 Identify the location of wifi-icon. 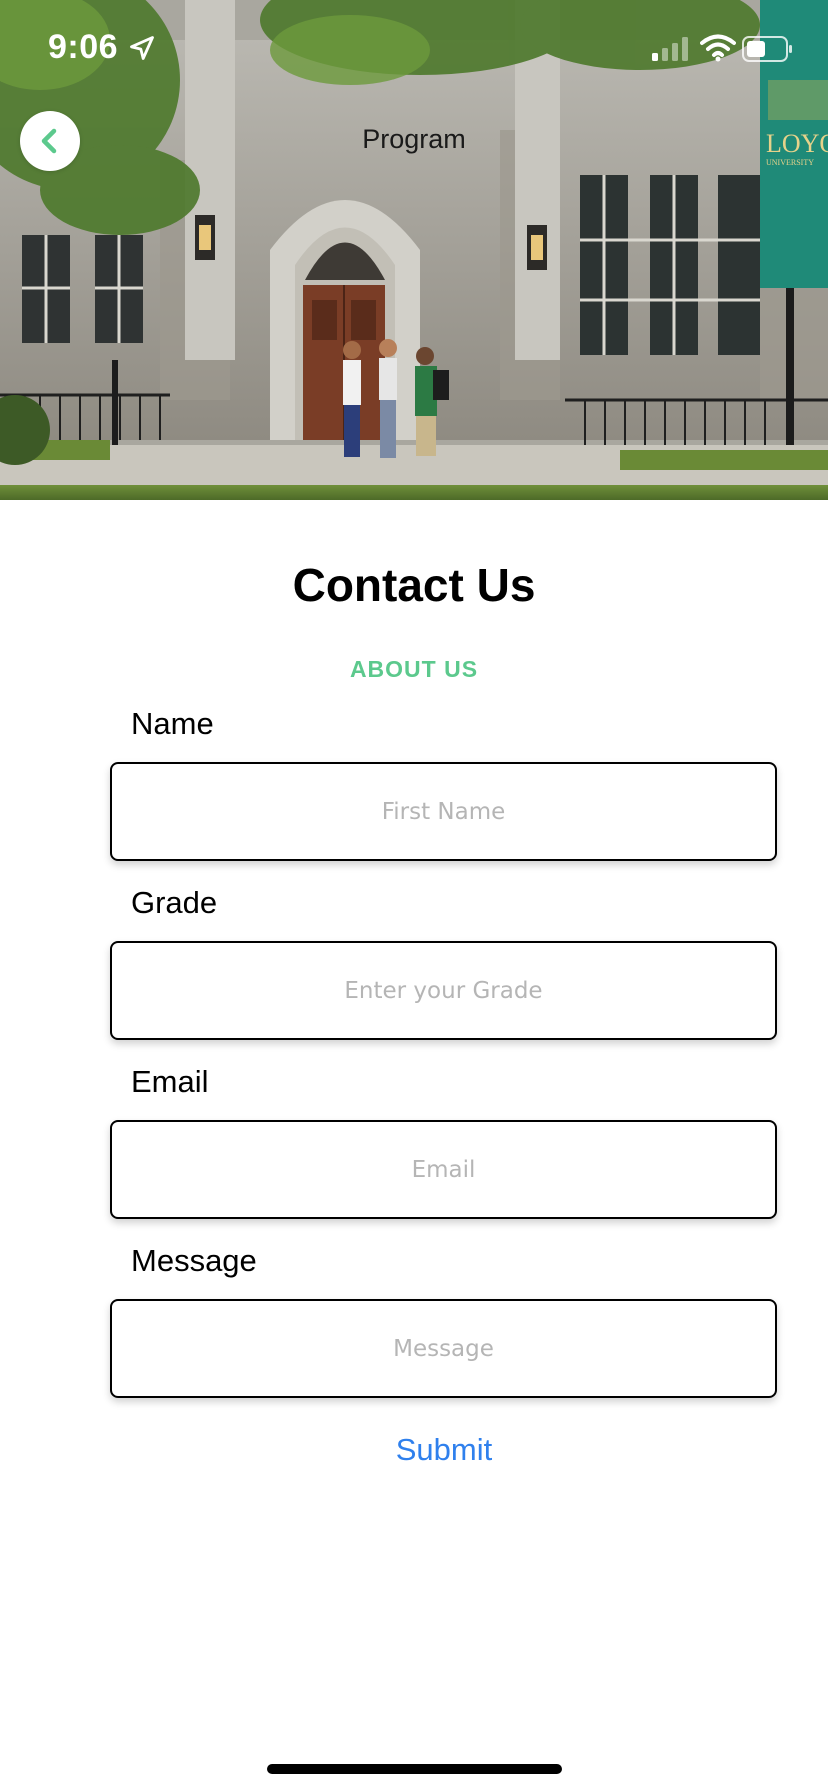
(718, 48).